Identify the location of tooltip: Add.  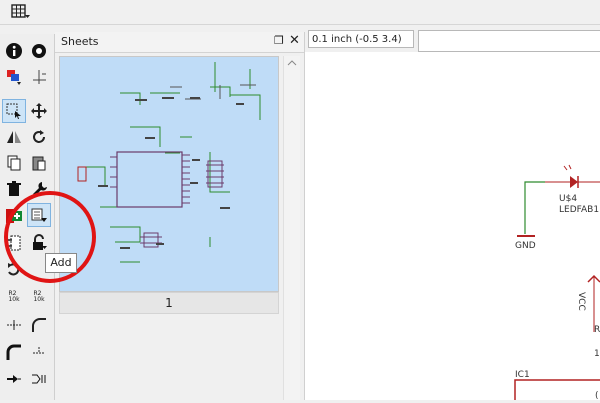
(61, 263).